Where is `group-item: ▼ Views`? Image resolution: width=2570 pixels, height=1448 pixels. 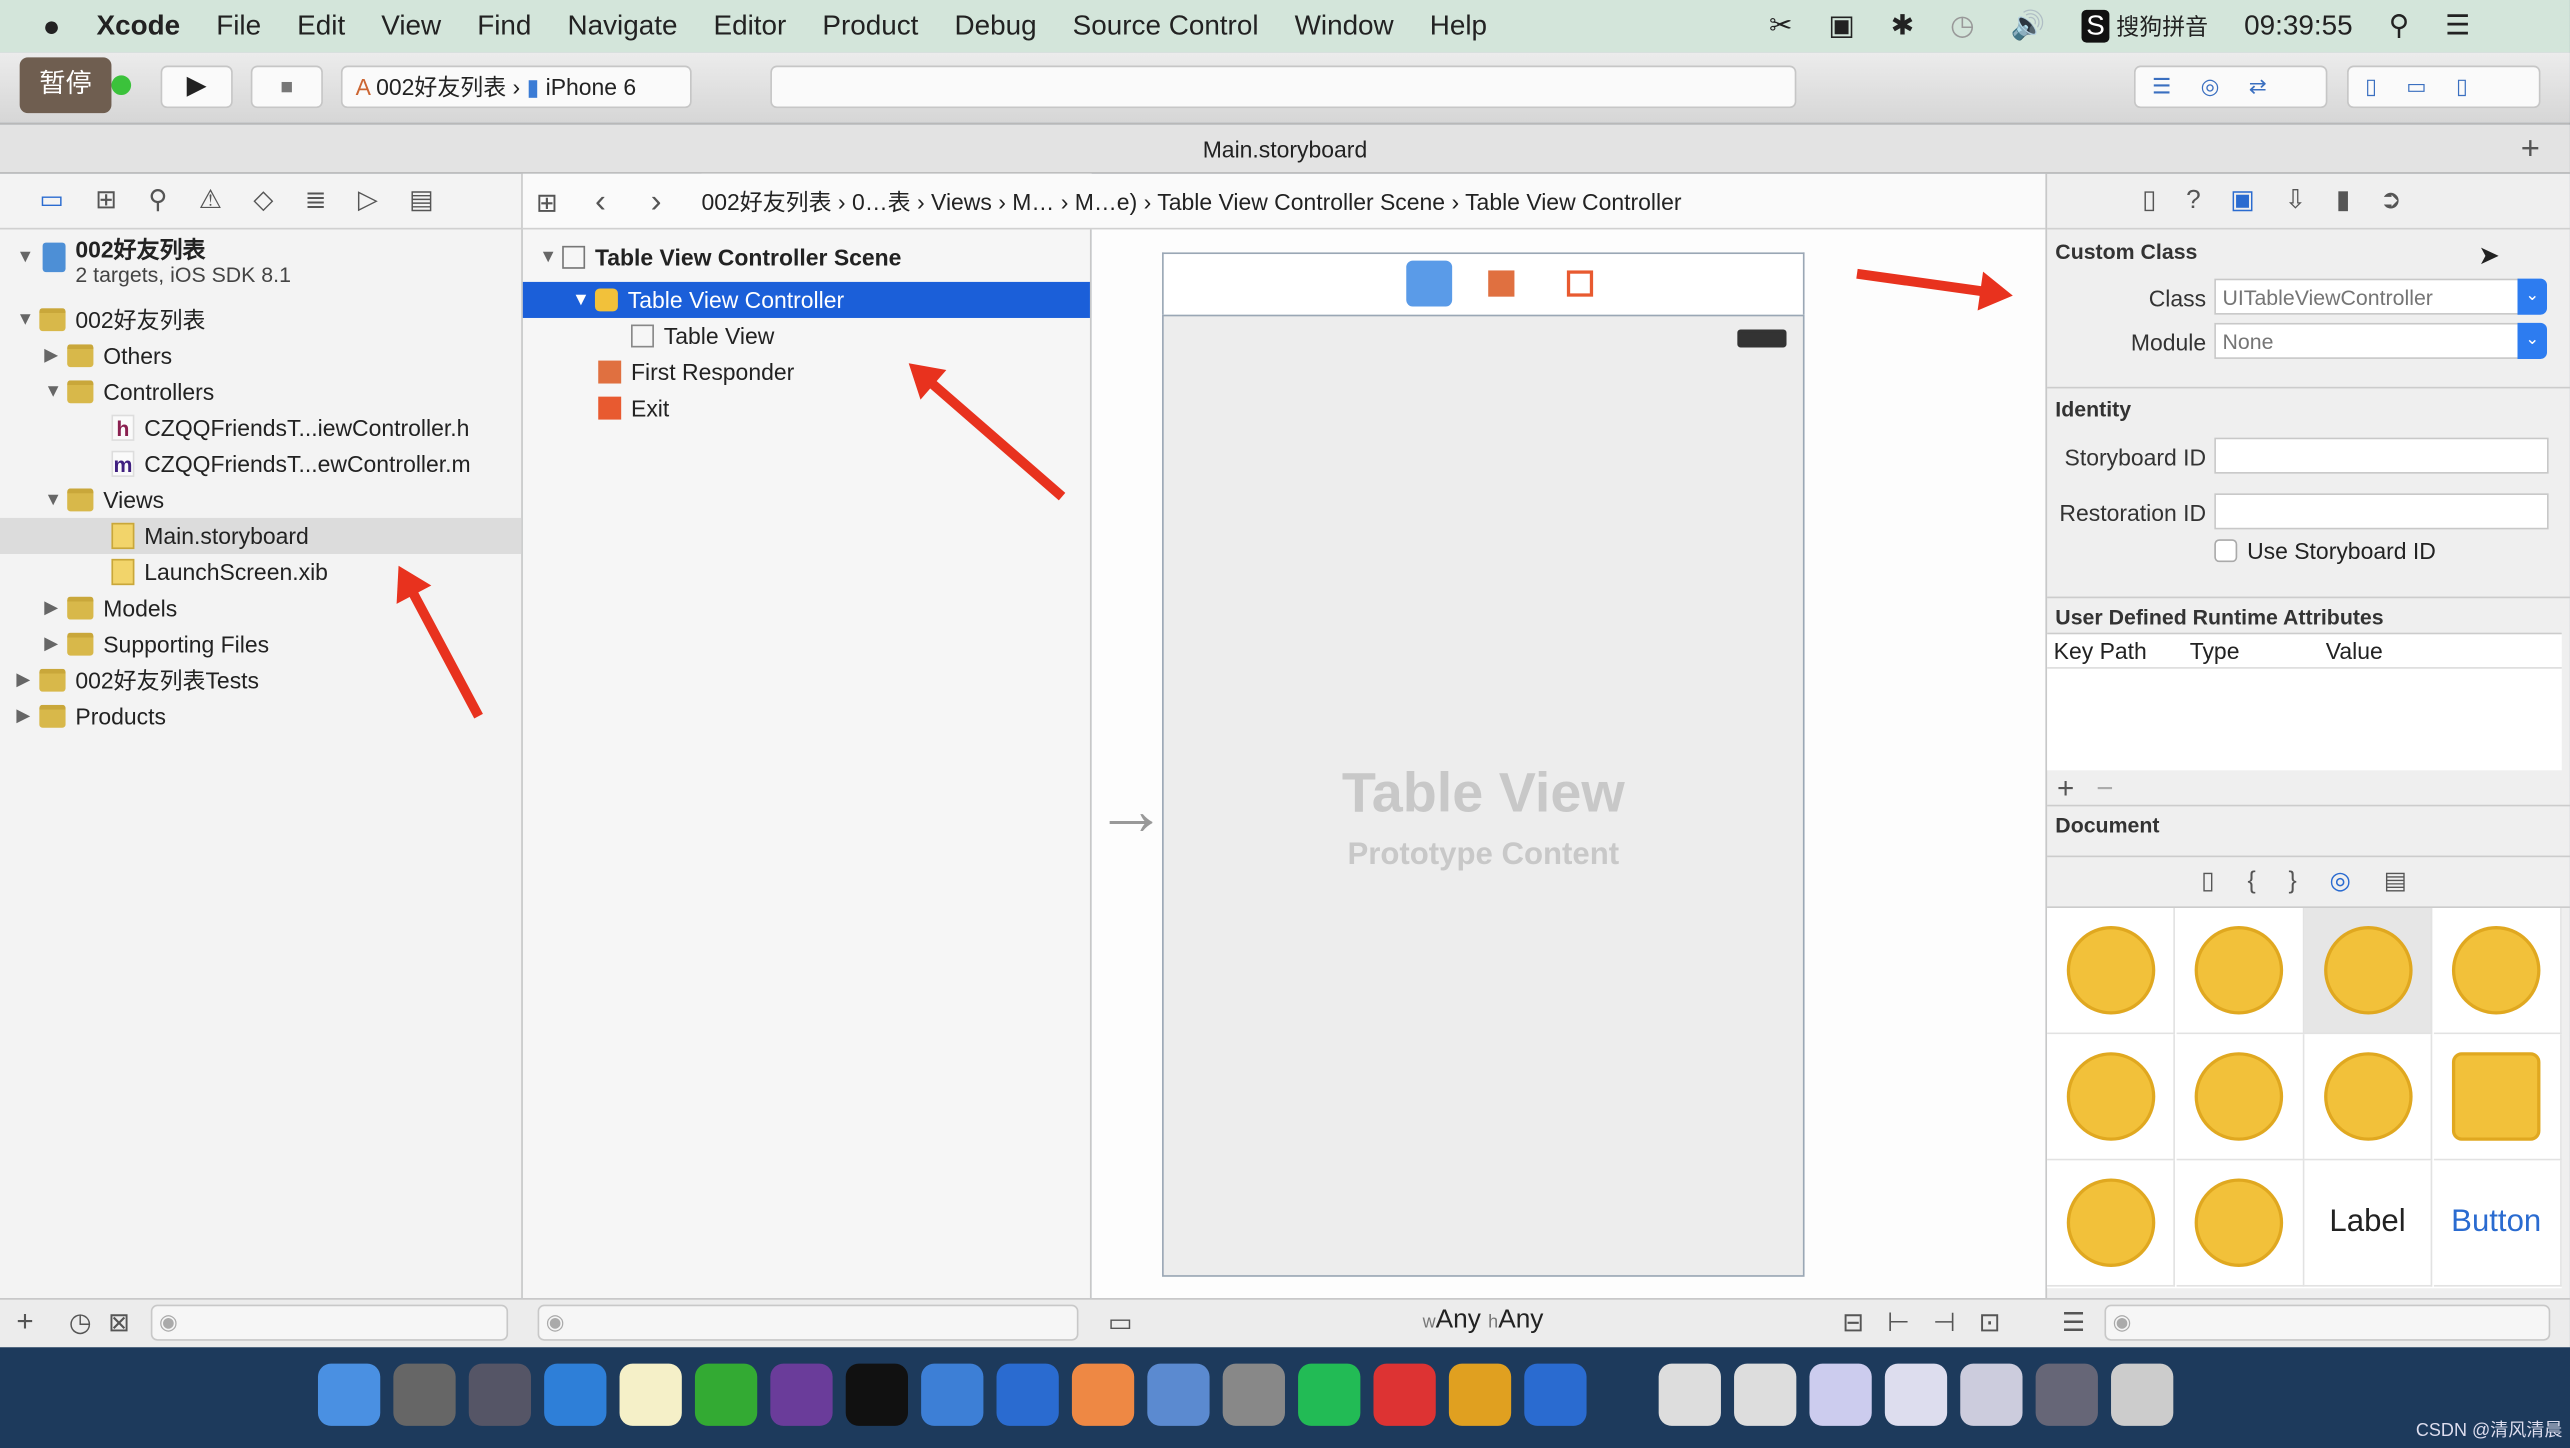 group-item: ▼ Views is located at coordinates (260, 500).